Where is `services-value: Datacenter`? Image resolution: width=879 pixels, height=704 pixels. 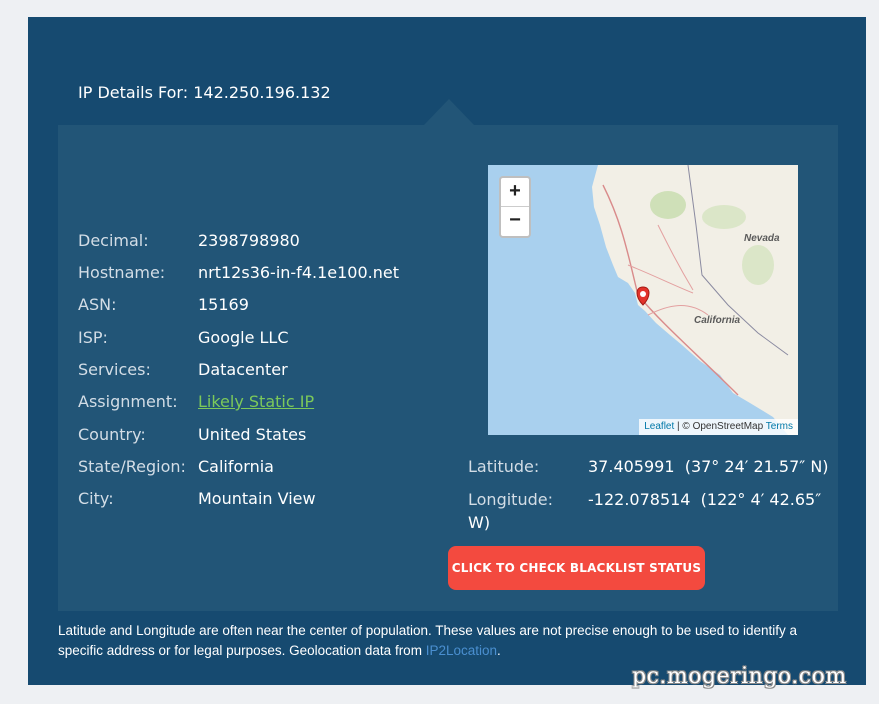
services-value: Datacenter is located at coordinates (243, 369).